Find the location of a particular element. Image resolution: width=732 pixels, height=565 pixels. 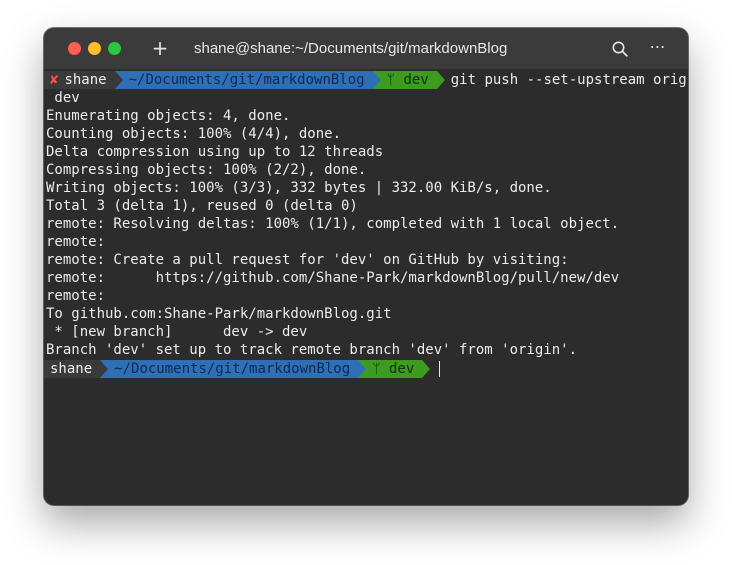

output-line: Compressing objects: 100% (2/2), done. is located at coordinates (206, 170).